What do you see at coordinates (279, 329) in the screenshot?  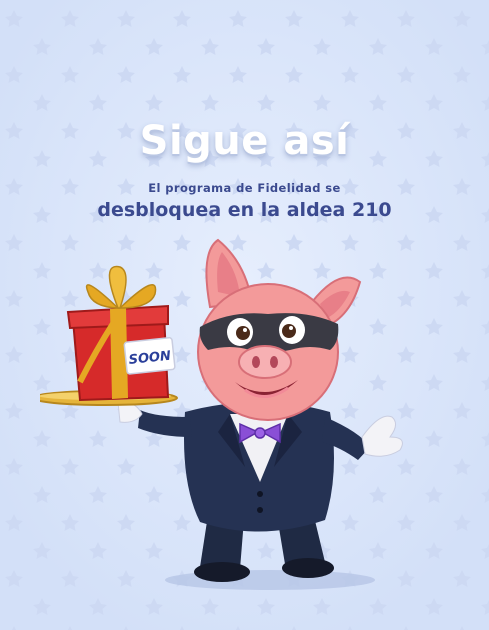 I see `pig-head` at bounding box center [279, 329].